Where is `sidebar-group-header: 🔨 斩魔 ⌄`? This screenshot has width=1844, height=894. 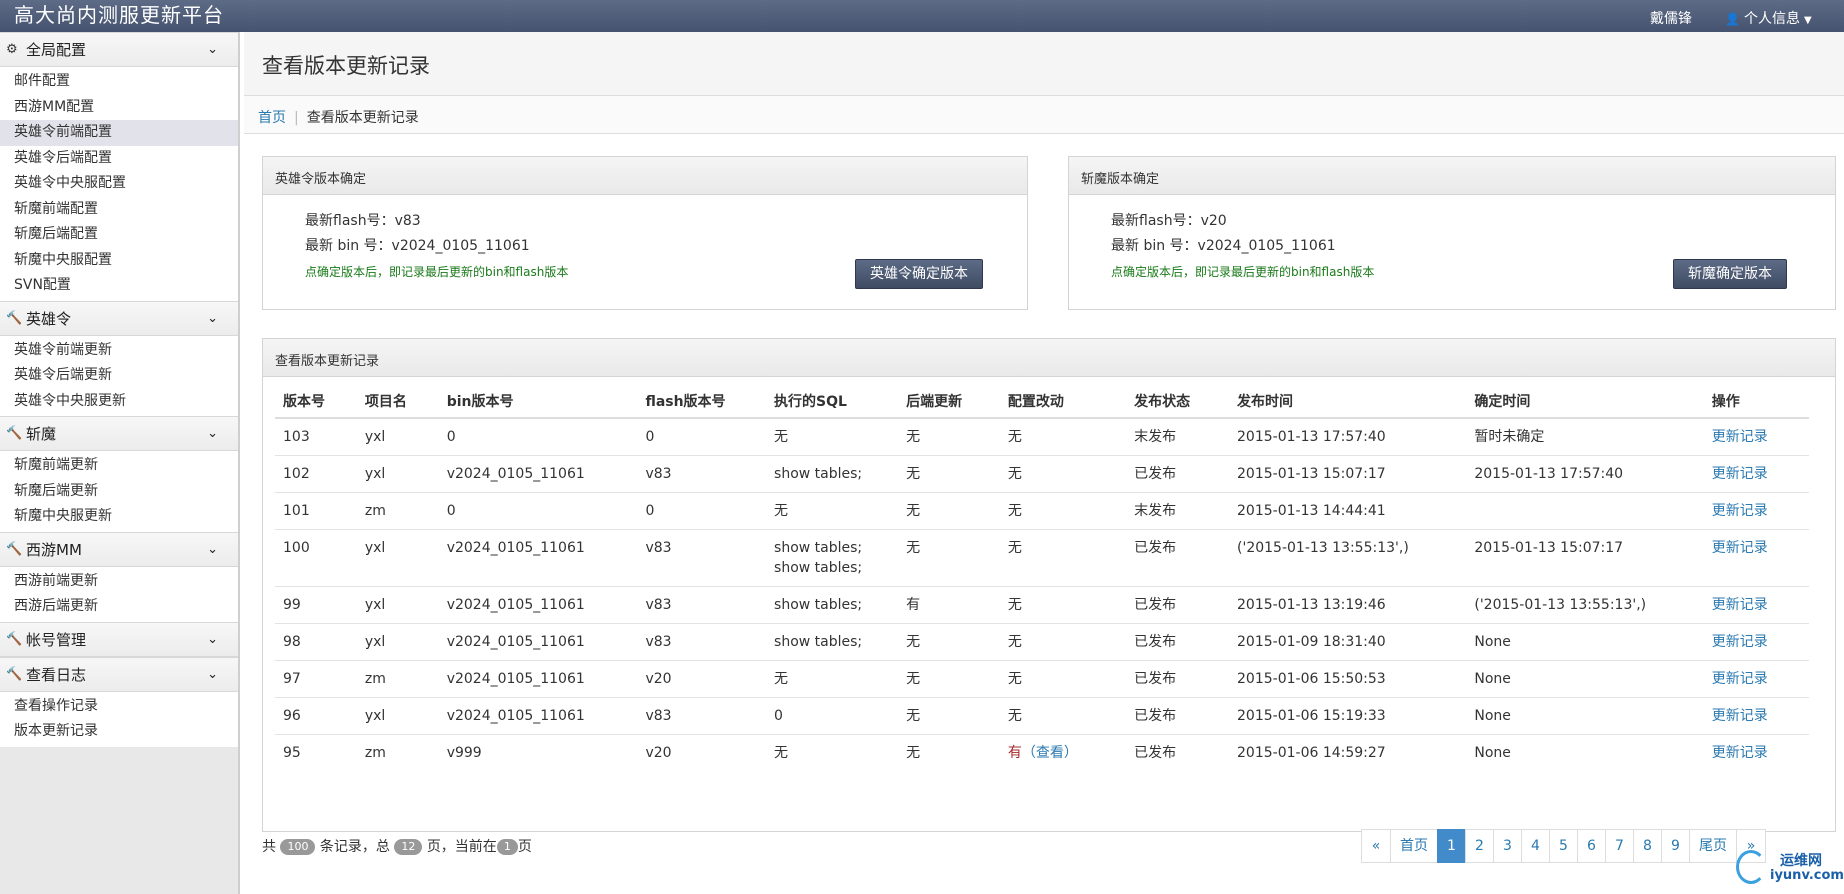
sidebar-group-header: 🔨 斩魔 ⌄ is located at coordinates (119, 433).